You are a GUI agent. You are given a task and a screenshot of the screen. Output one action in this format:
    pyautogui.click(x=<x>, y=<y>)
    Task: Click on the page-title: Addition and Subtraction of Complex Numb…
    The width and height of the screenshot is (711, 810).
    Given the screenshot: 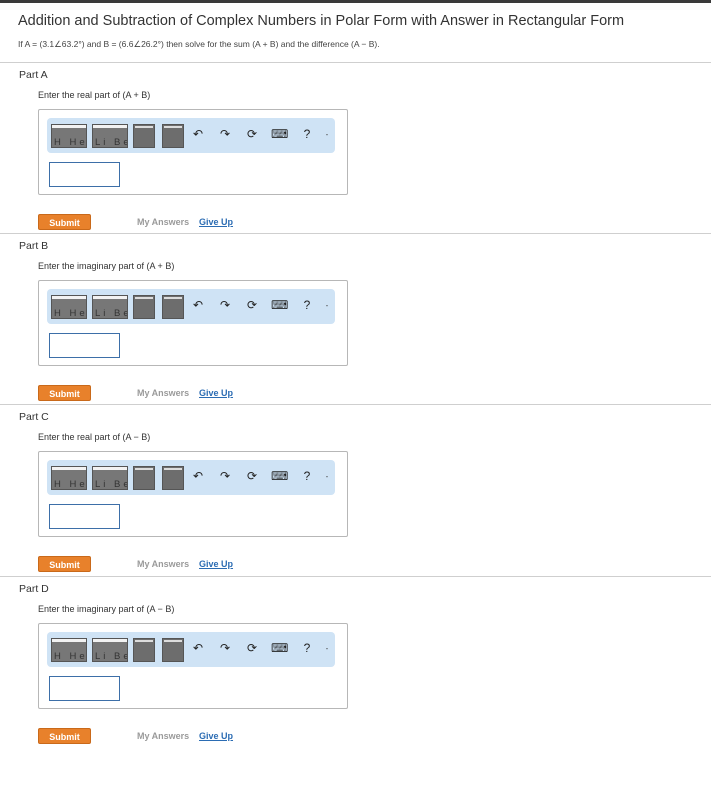 What is the action you would take?
    pyautogui.click(x=321, y=21)
    